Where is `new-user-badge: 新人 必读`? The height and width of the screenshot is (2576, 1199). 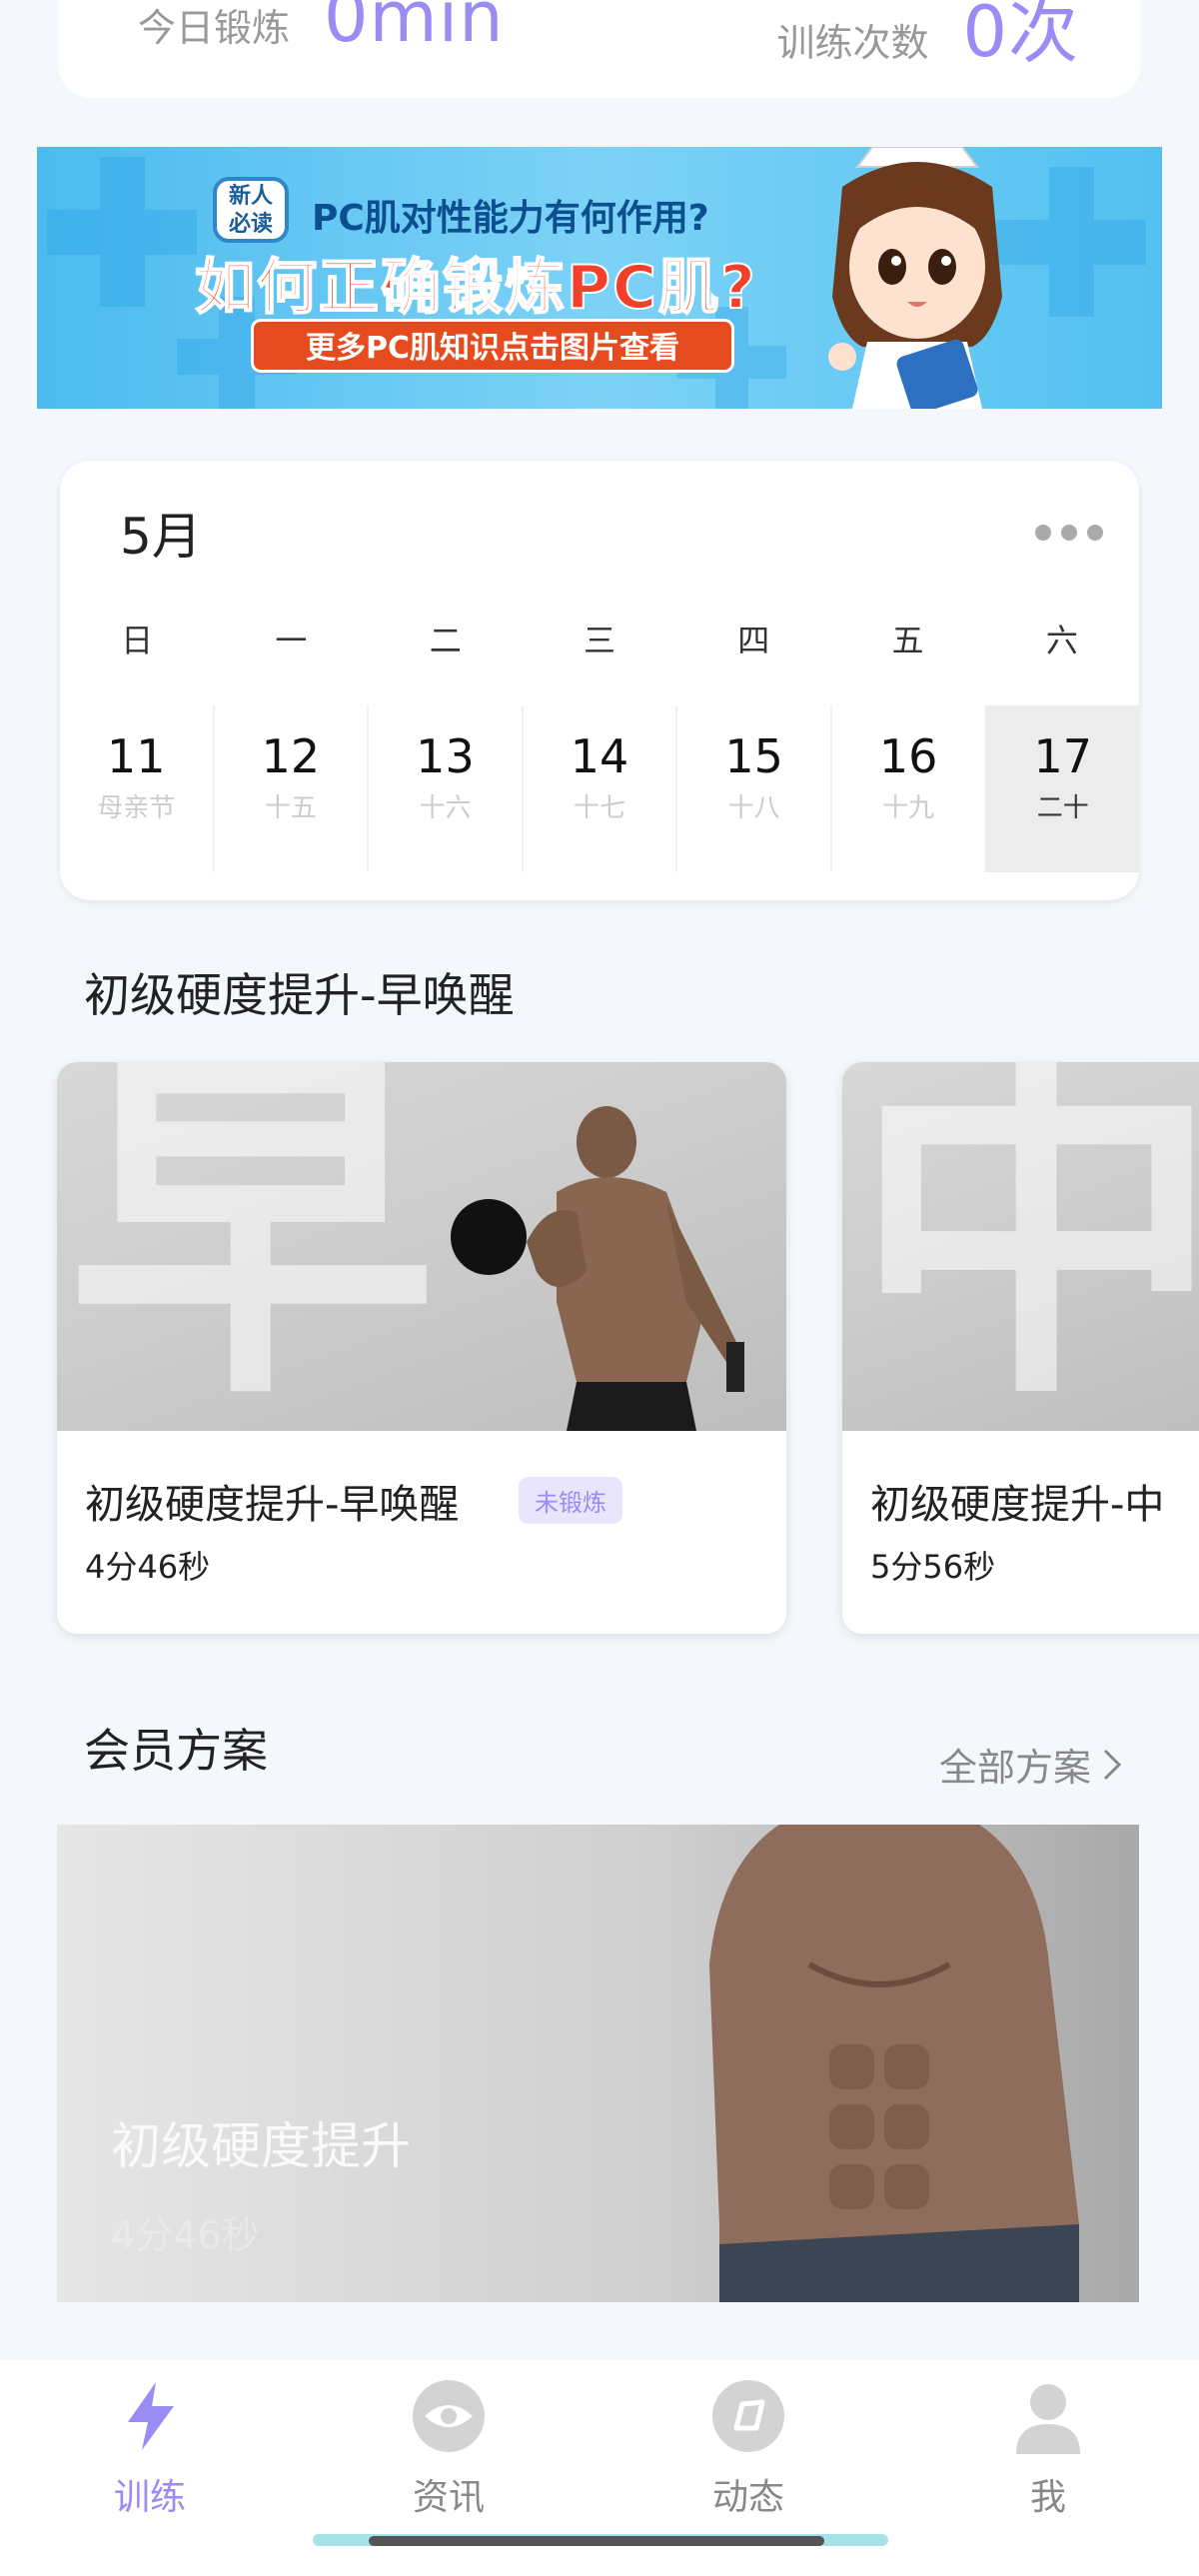
new-user-badge: 新人 必读 is located at coordinates (251, 210).